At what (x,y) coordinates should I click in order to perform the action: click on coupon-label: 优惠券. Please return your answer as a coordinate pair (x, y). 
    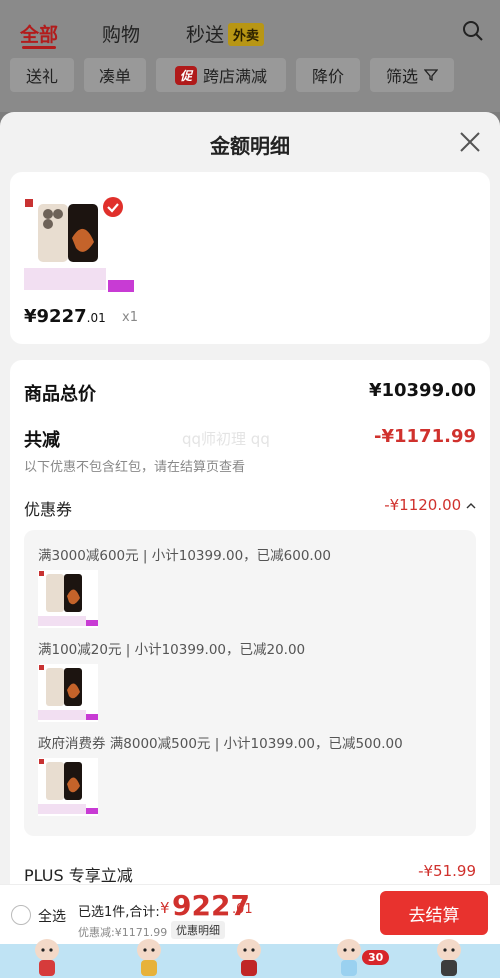
    Looking at the image, I should click on (48, 509).